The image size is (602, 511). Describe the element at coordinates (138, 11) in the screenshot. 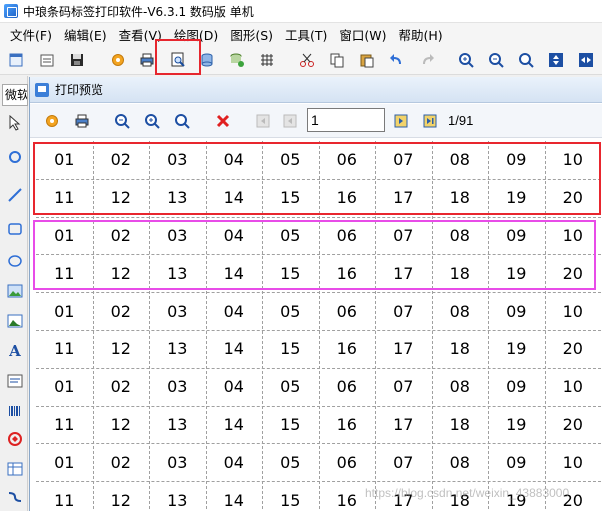

I see `window-title: 中琅条码标签打印软件-V6.3.1 数码版 单机` at that location.